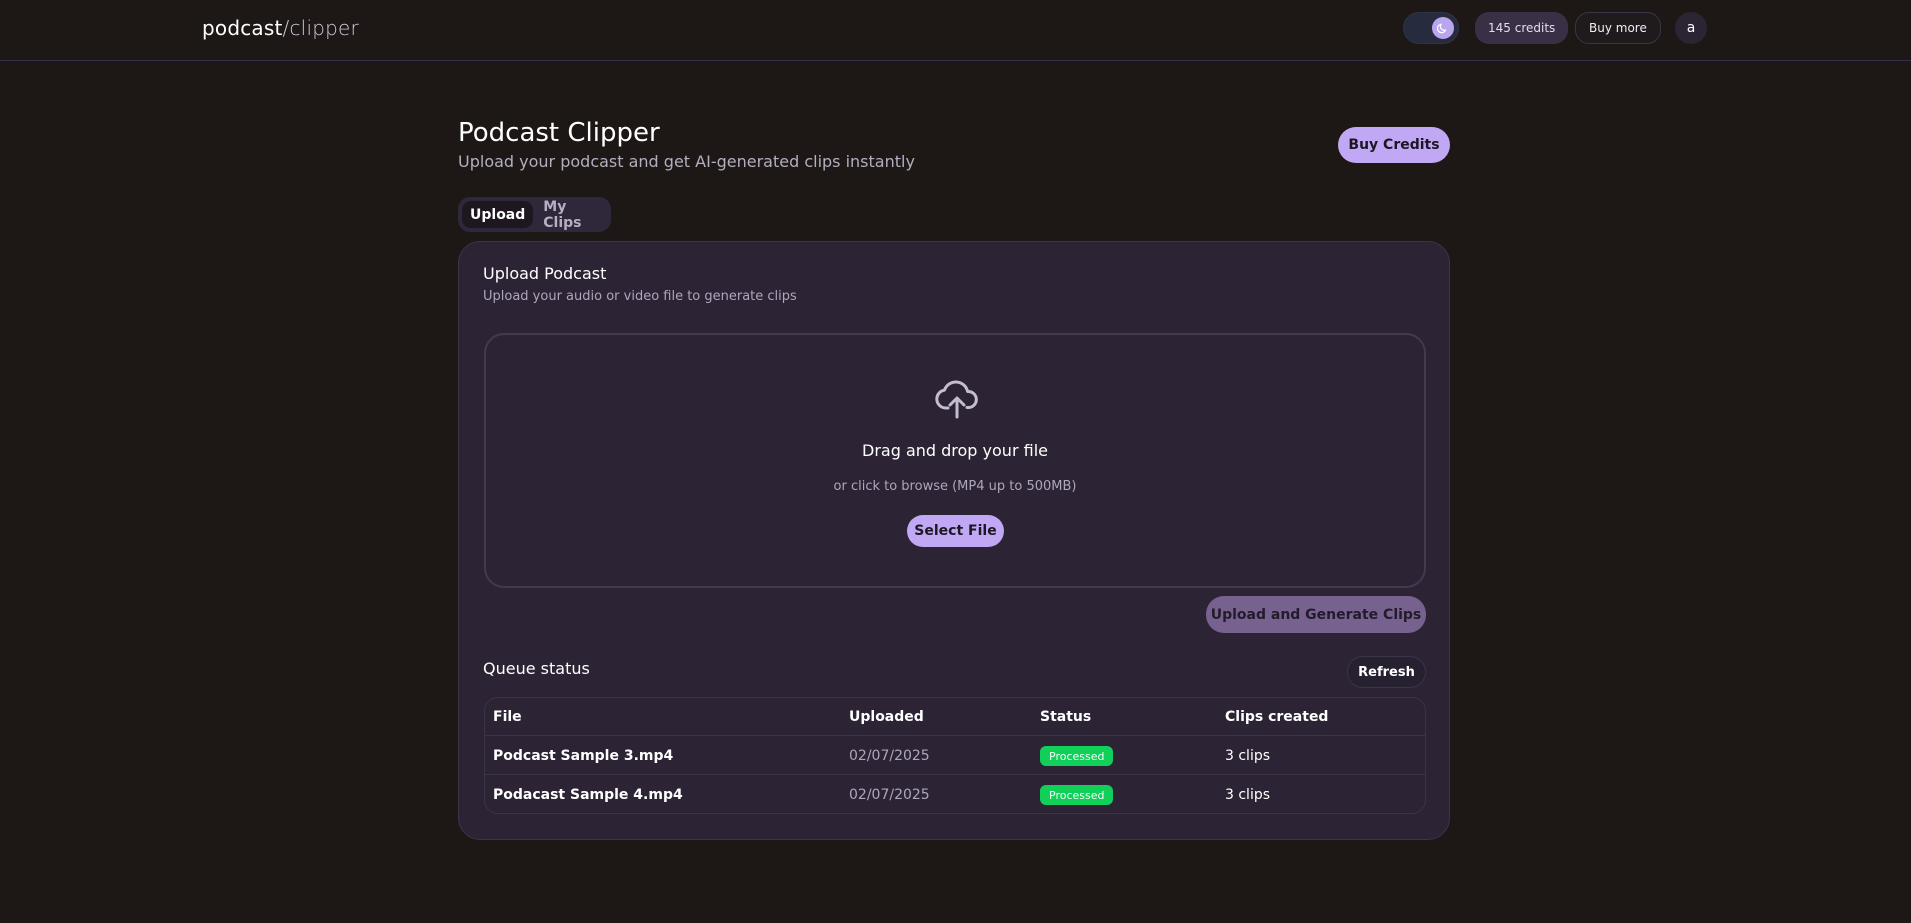 The height and width of the screenshot is (923, 1911). I want to click on brand-logo: podcast/clipper, so click(280, 28).